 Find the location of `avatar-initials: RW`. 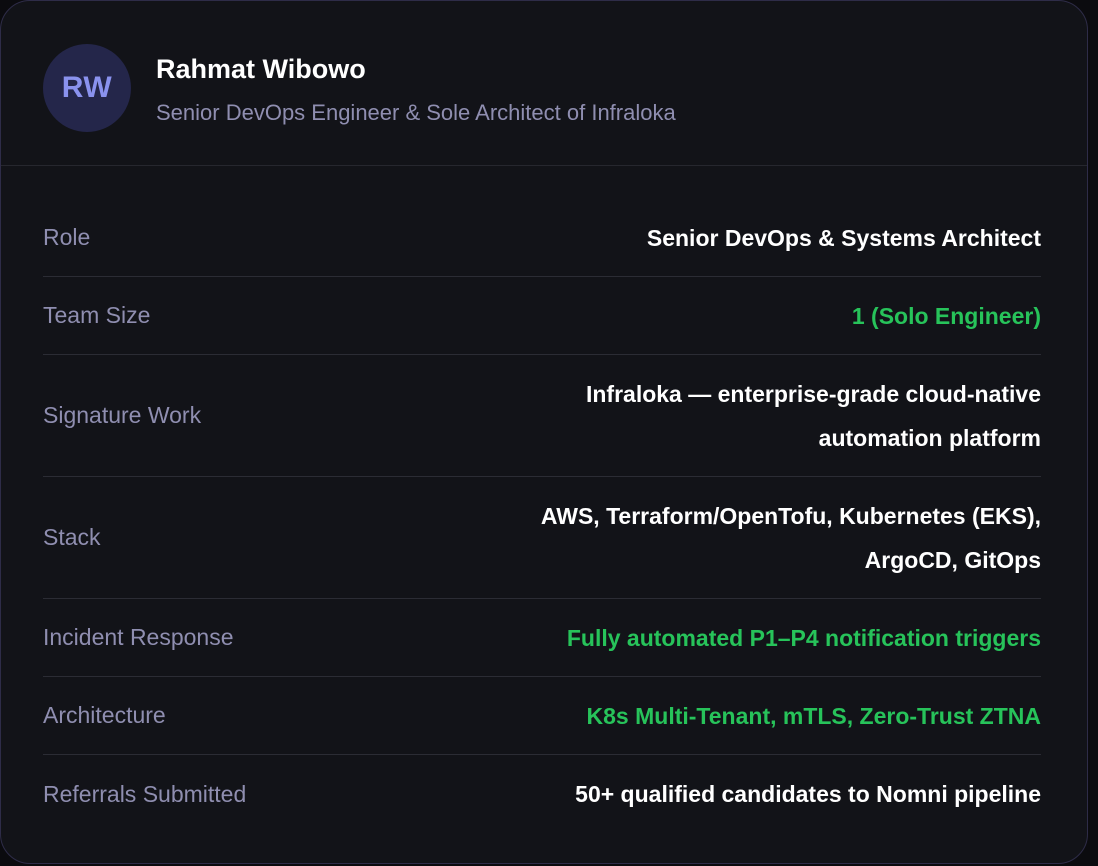

avatar-initials: RW is located at coordinates (87, 87).